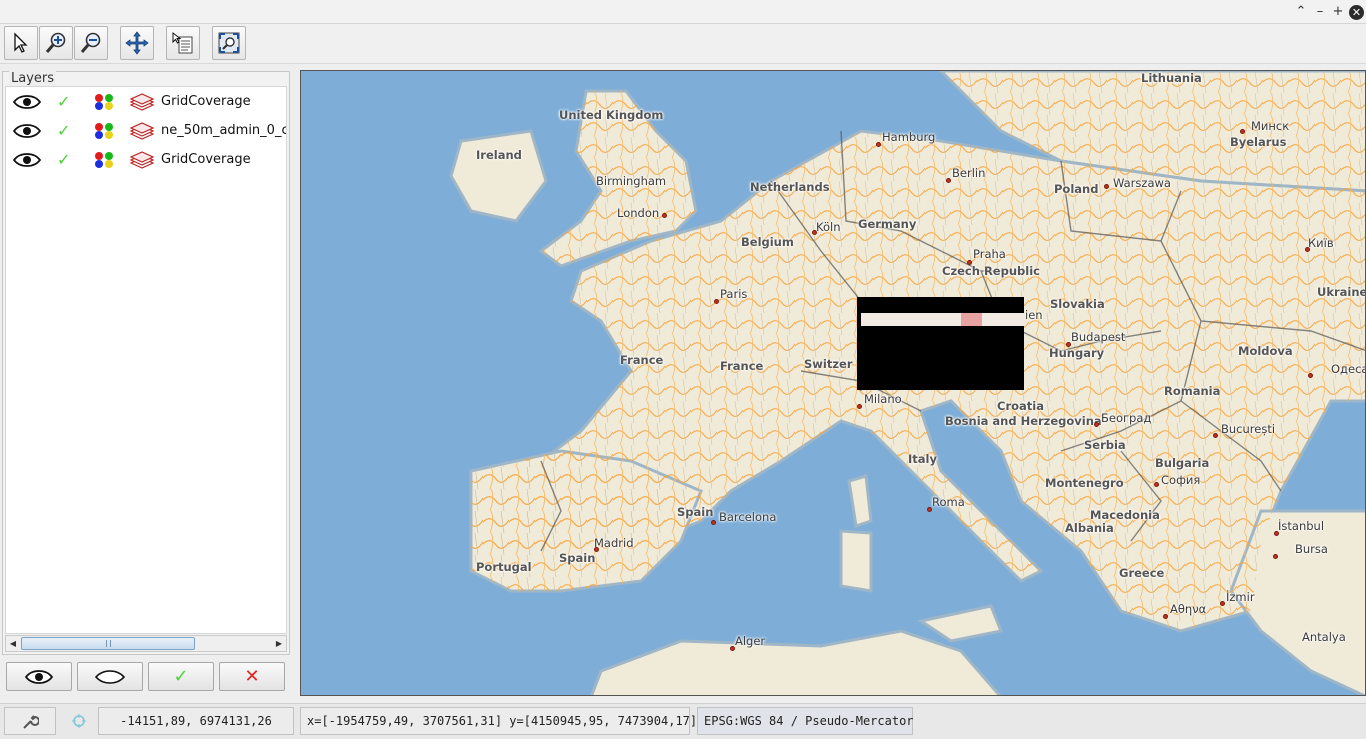 This screenshot has height=739, width=1366. I want to click on settings-button, so click(30, 721).